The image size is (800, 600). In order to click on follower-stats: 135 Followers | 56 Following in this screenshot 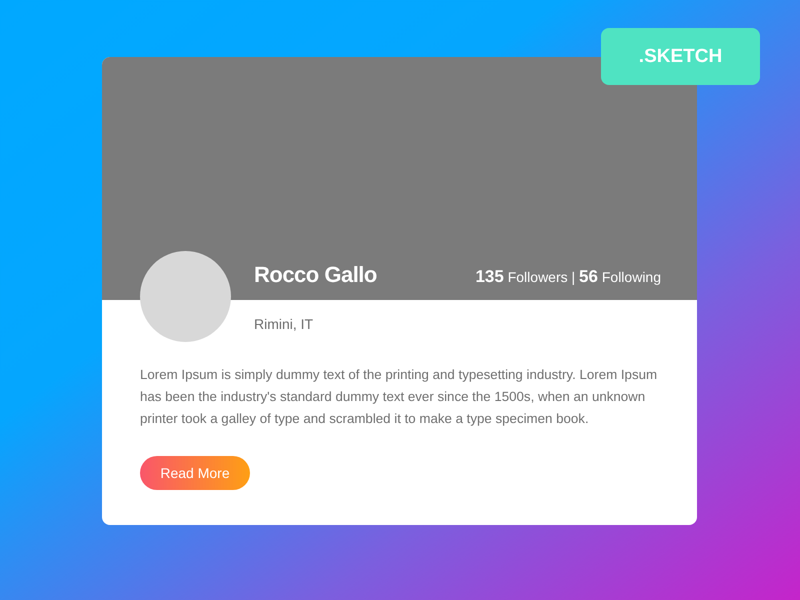, I will do `click(568, 277)`.